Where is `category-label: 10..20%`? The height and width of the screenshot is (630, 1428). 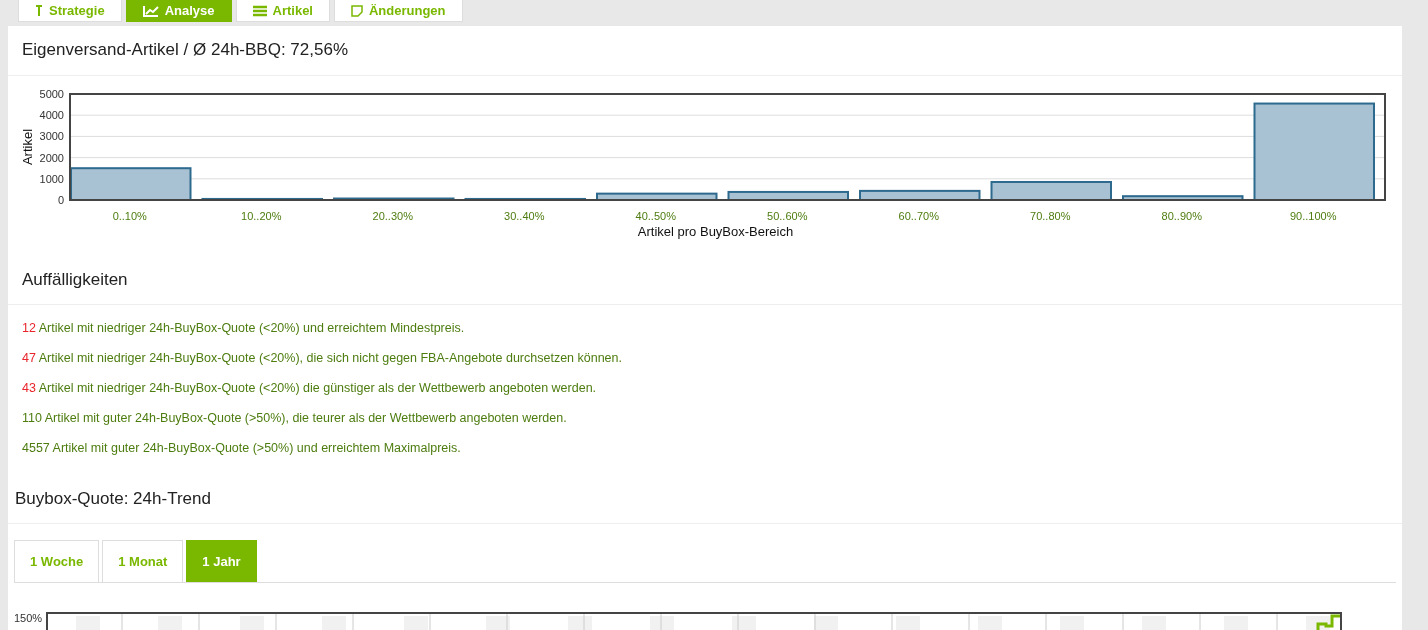 category-label: 10..20% is located at coordinates (261, 216).